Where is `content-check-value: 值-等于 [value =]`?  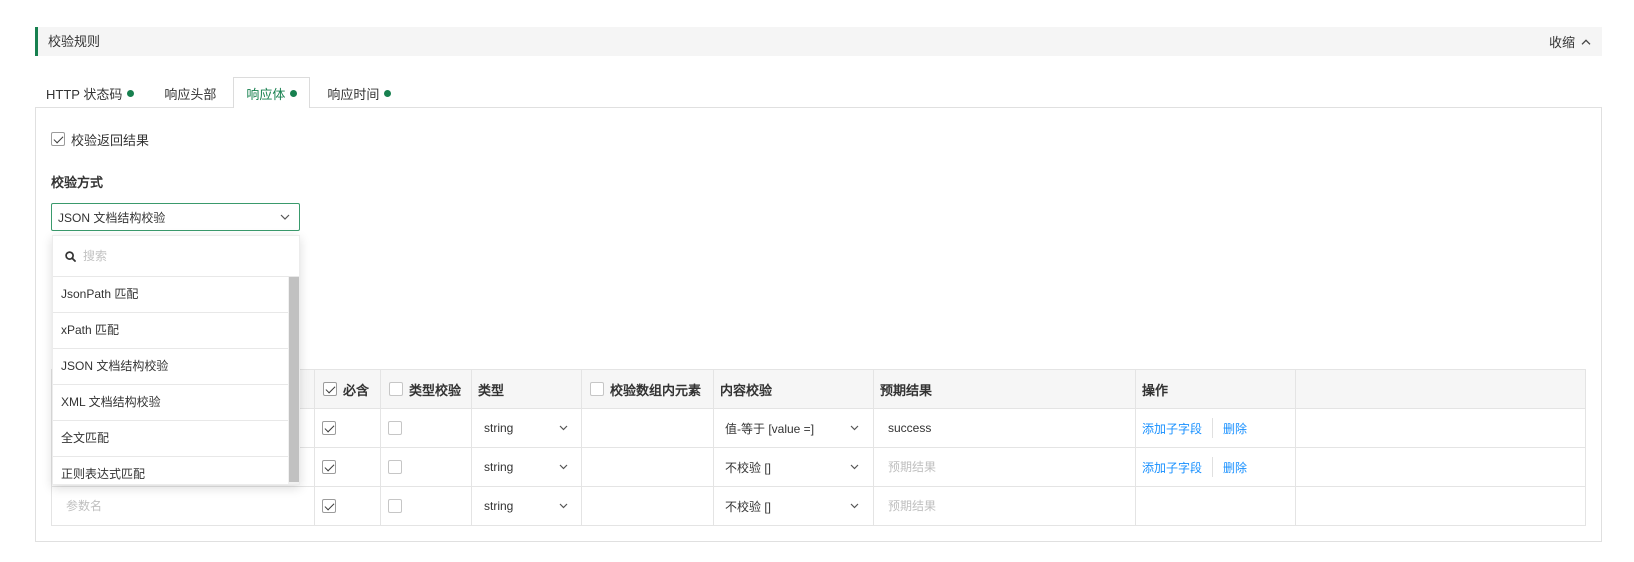
content-check-value: 值-等于 [value =] is located at coordinates (770, 428).